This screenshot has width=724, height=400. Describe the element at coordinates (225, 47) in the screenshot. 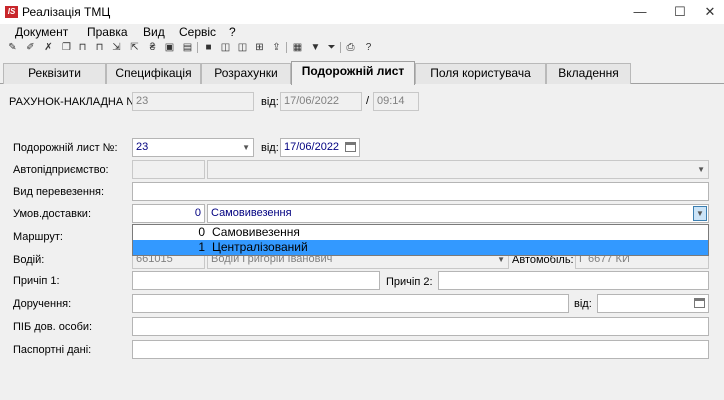

I see `window-icon: ◫` at that location.